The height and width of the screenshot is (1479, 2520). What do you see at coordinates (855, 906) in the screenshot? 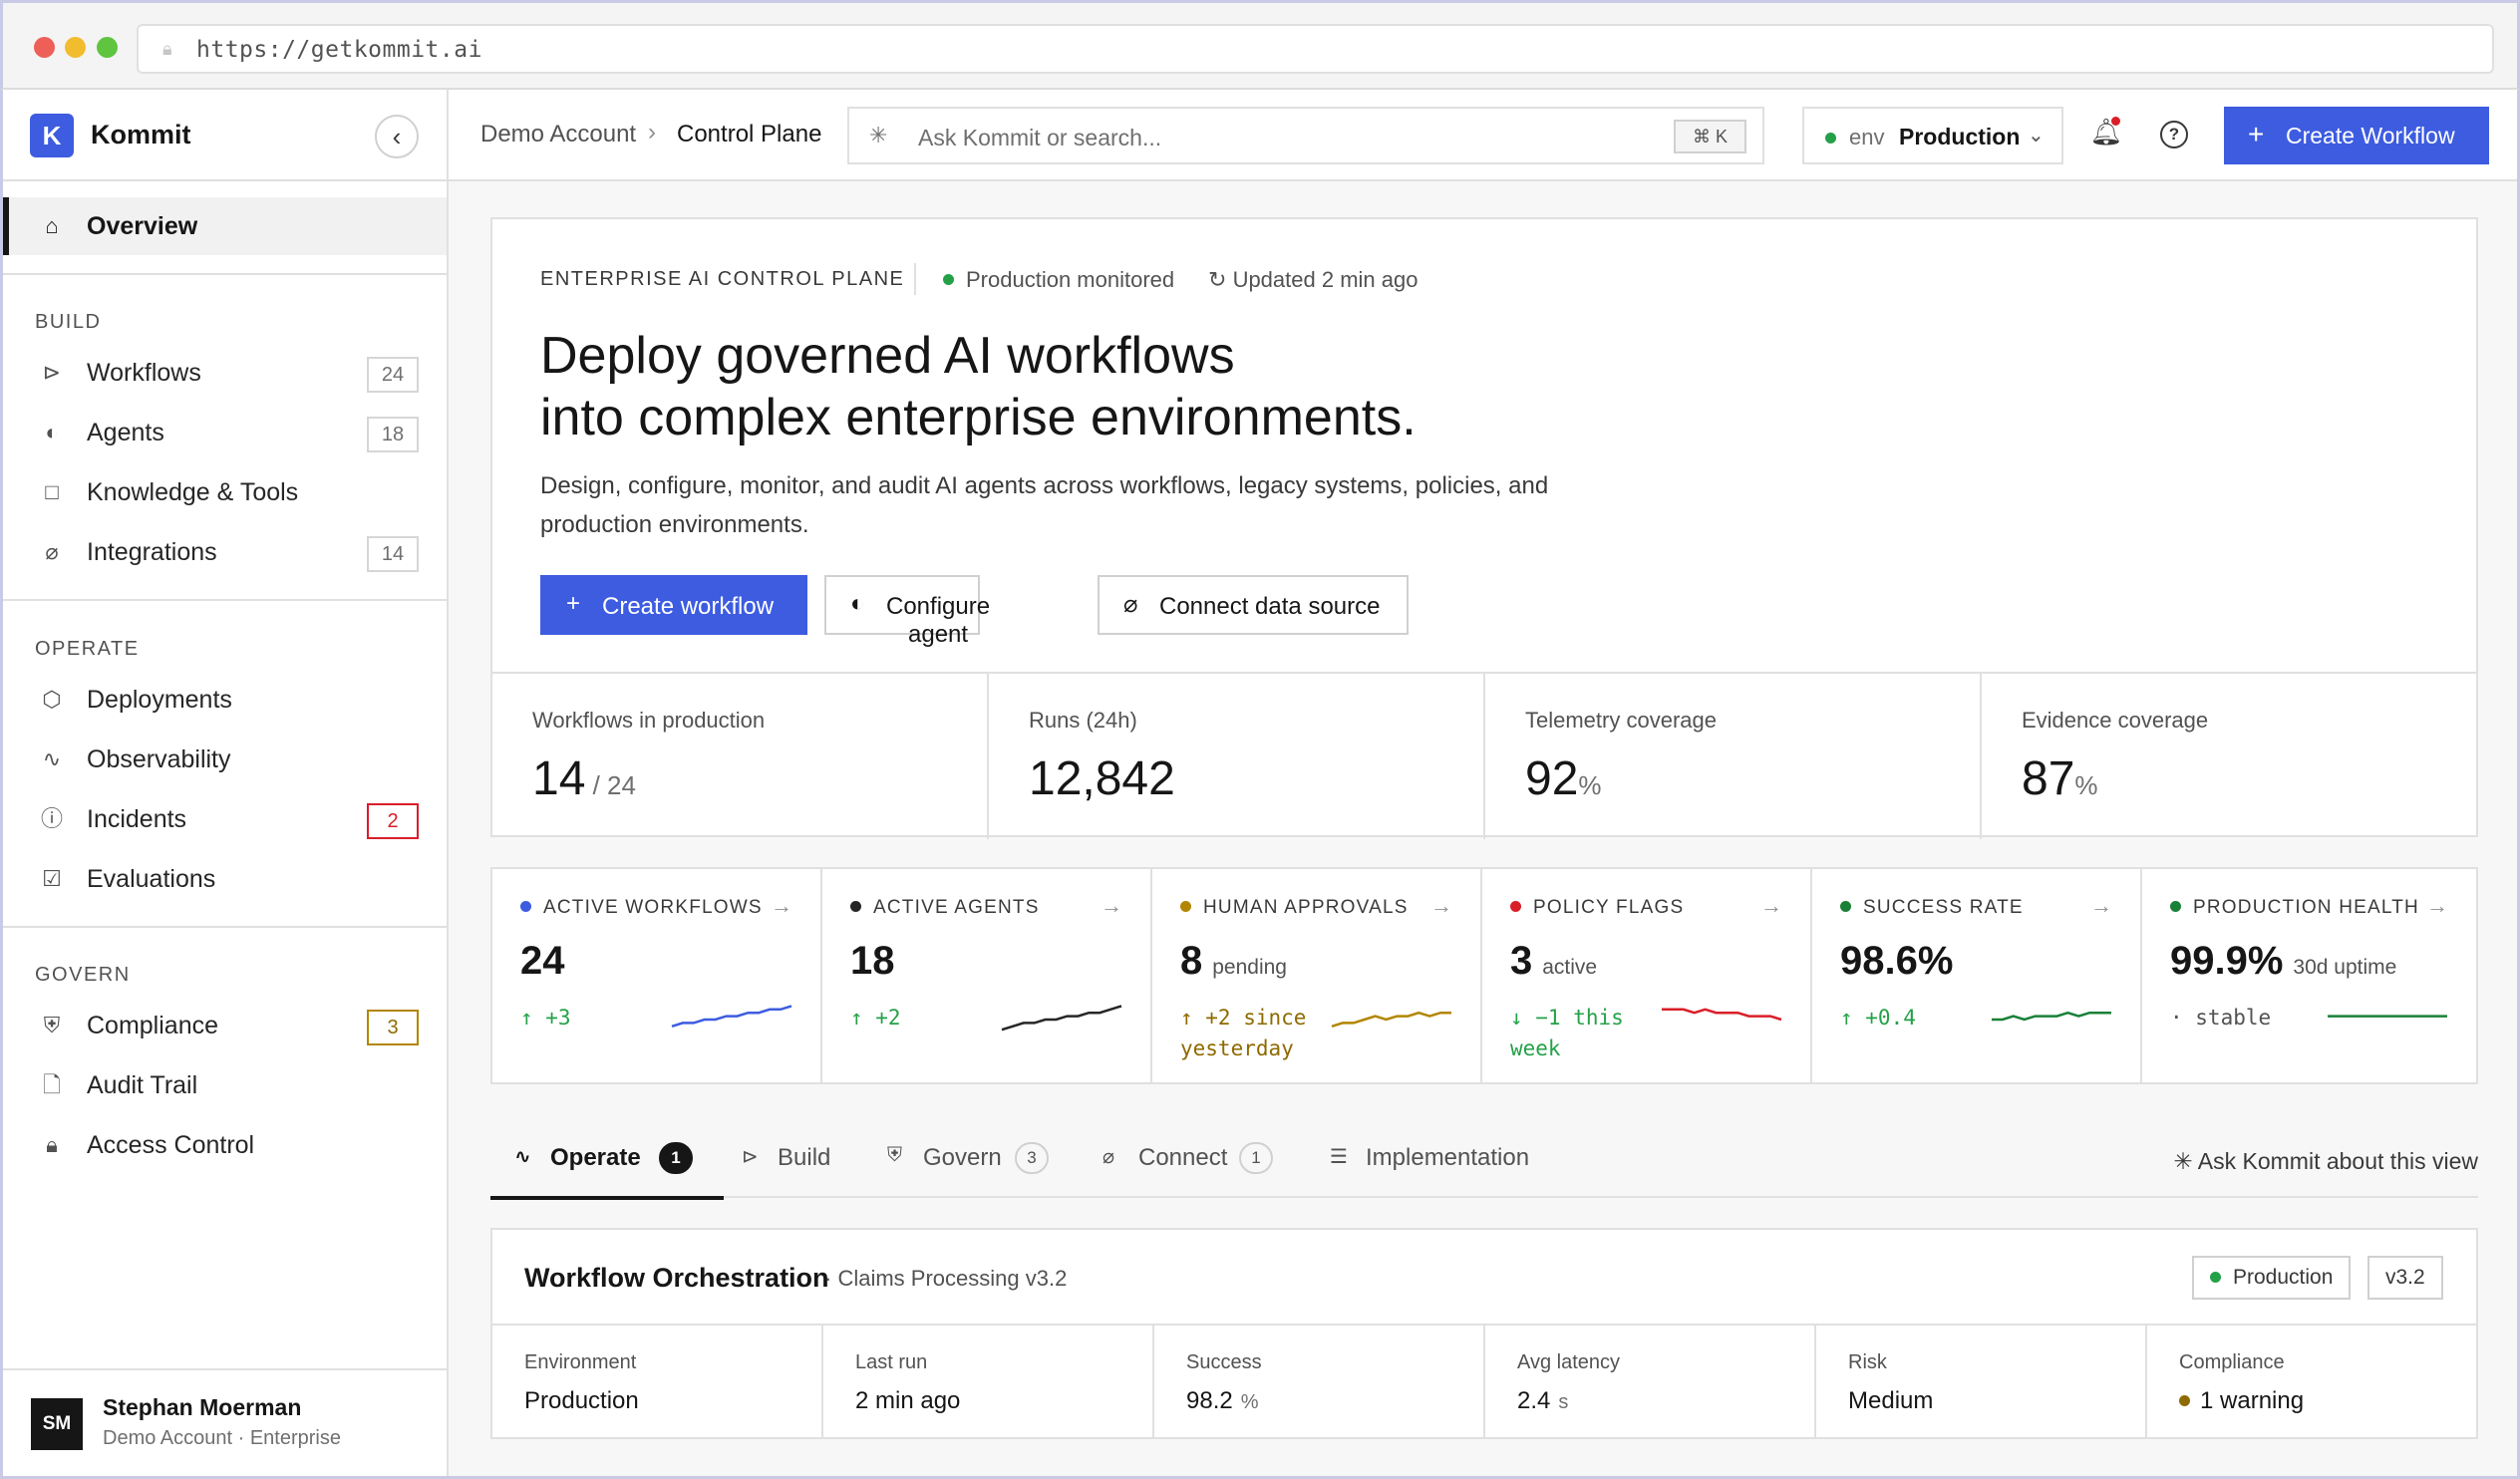
I see `series-dot` at bounding box center [855, 906].